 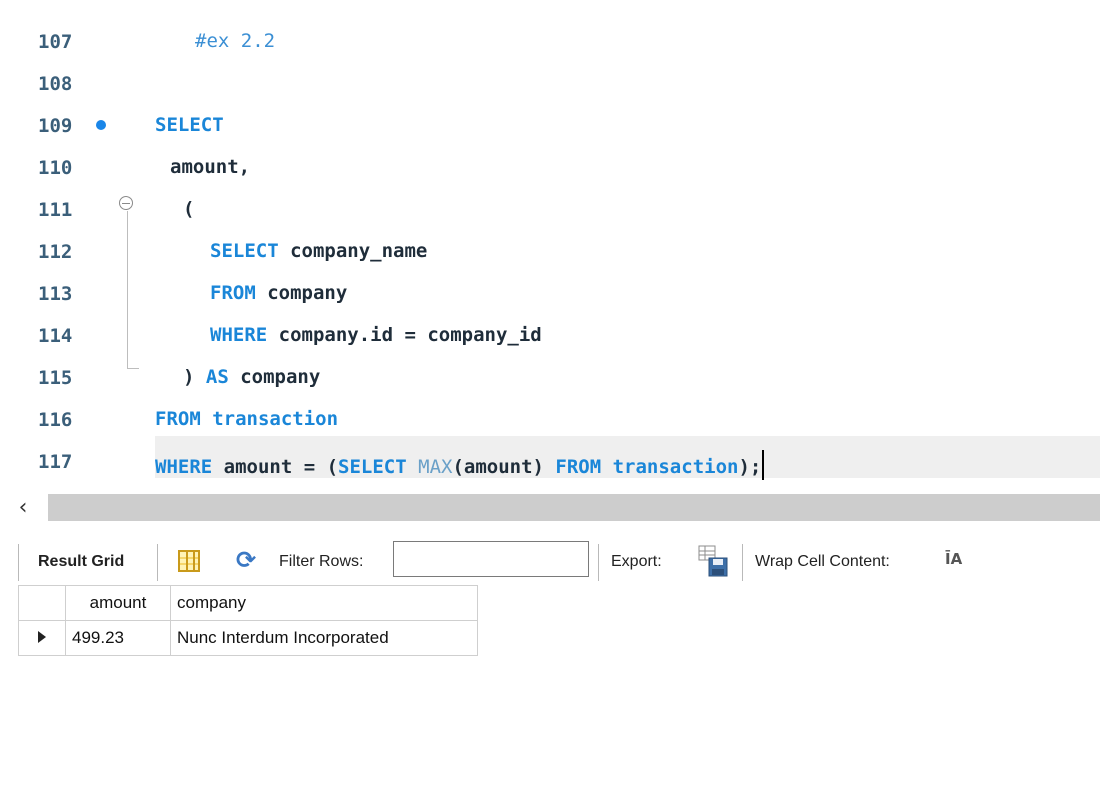 I want to click on cell-company: Nunc Interdum Incorporated, so click(x=324, y=638).